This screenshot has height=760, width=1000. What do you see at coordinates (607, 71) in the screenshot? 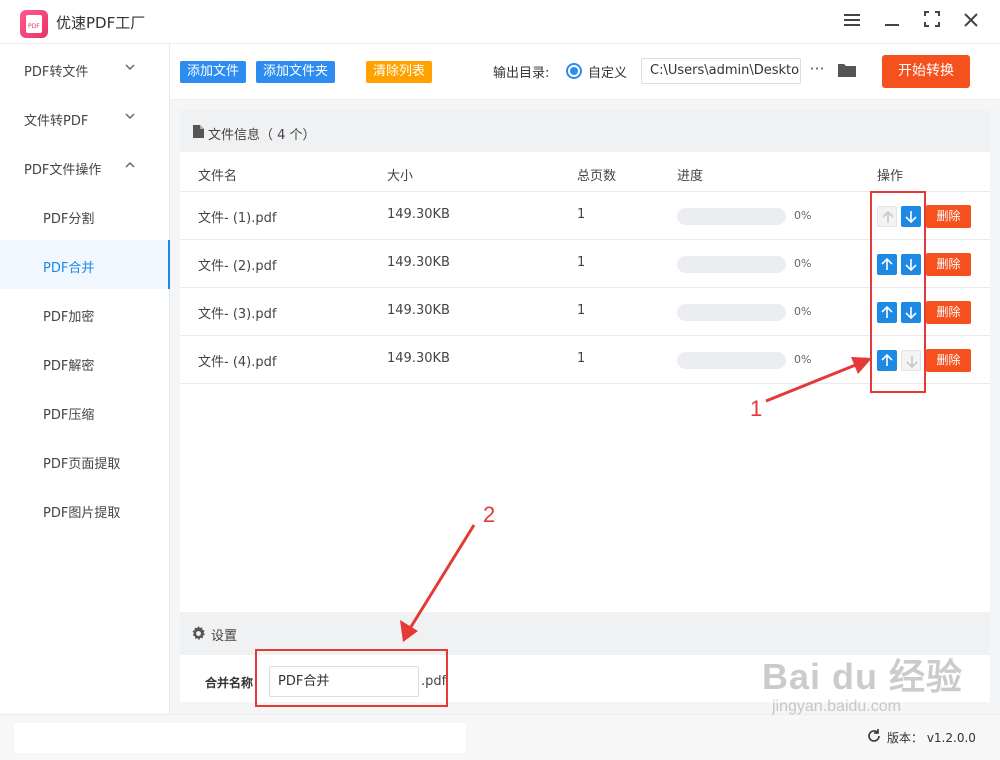
I see `custom-radio-label: 自定义` at bounding box center [607, 71].